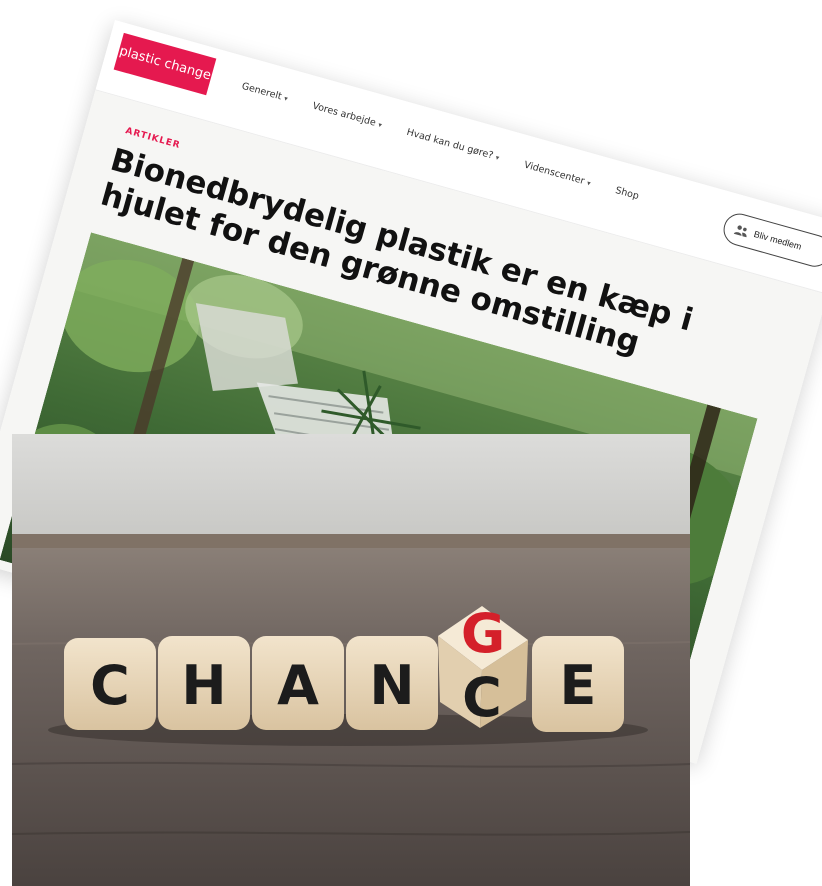  Describe the element at coordinates (391, 685) in the screenshot. I see `svg-text: N` at that location.